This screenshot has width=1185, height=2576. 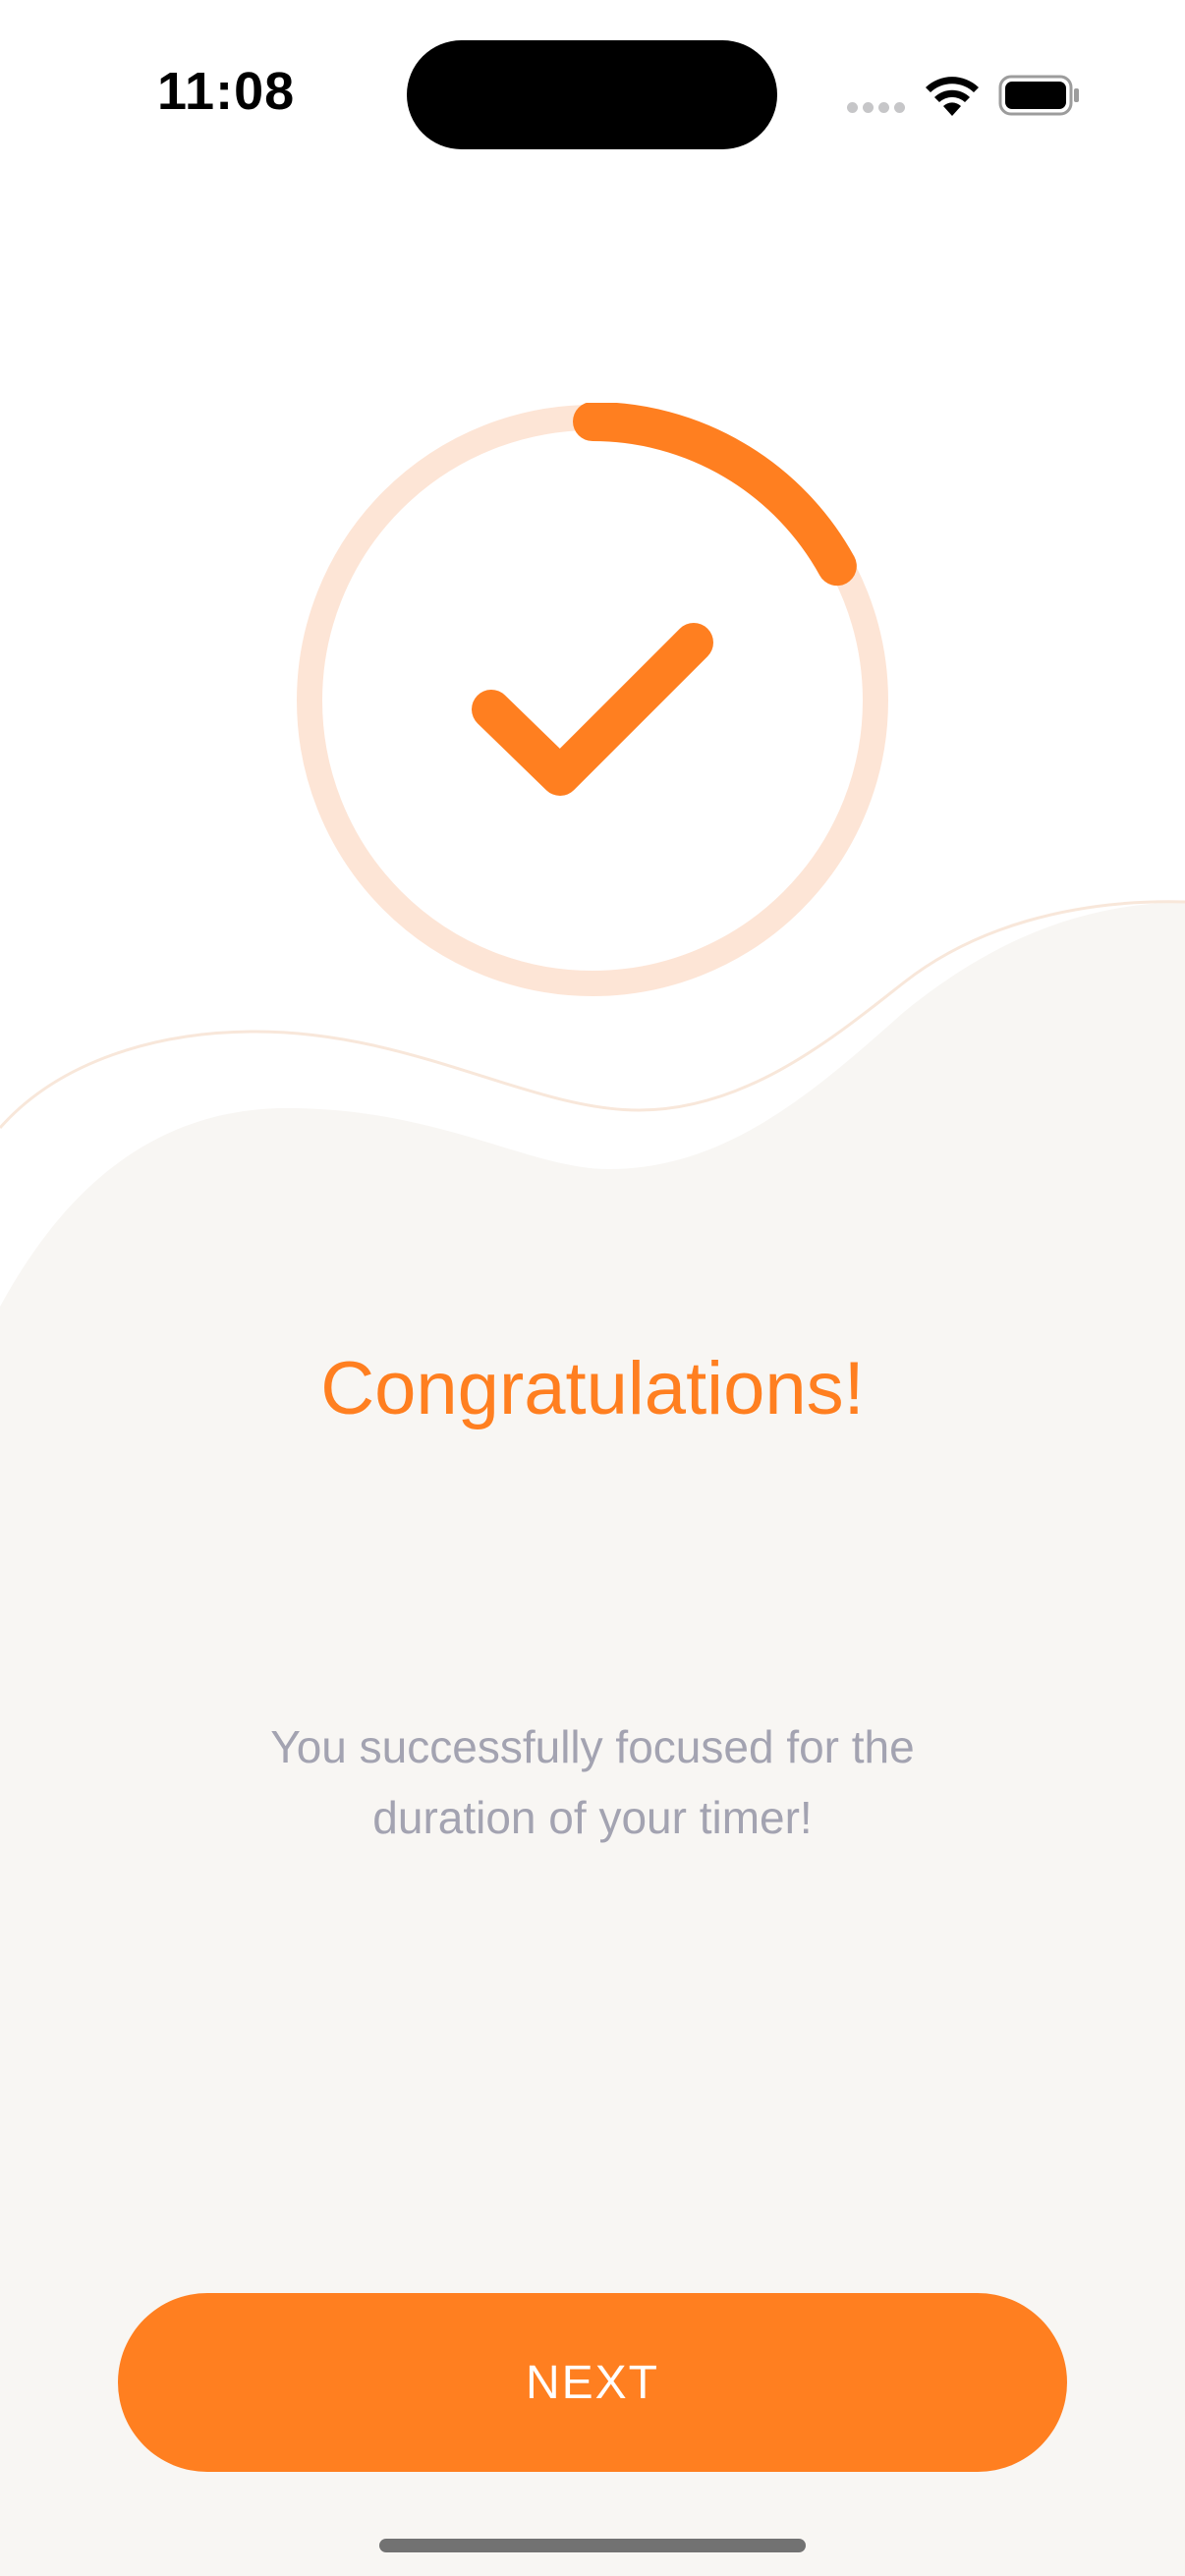 I want to click on home-indicator, so click(x=592, y=2545).